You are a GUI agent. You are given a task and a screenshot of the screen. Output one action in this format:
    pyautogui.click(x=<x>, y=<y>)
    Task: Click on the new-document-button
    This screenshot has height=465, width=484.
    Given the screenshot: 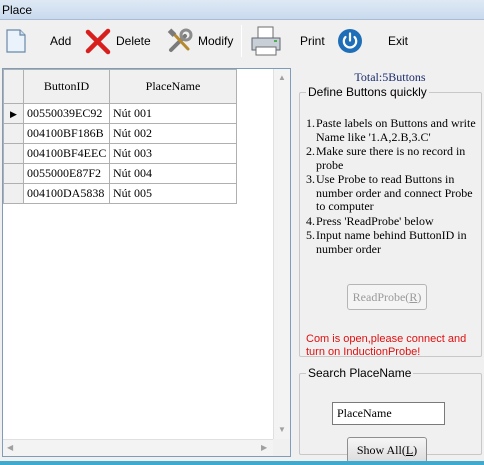 What is the action you would take?
    pyautogui.click(x=16, y=41)
    